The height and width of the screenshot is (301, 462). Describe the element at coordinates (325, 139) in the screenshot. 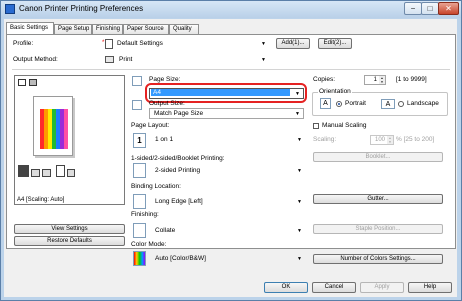

I see `scaling-label: Scaling:` at that location.